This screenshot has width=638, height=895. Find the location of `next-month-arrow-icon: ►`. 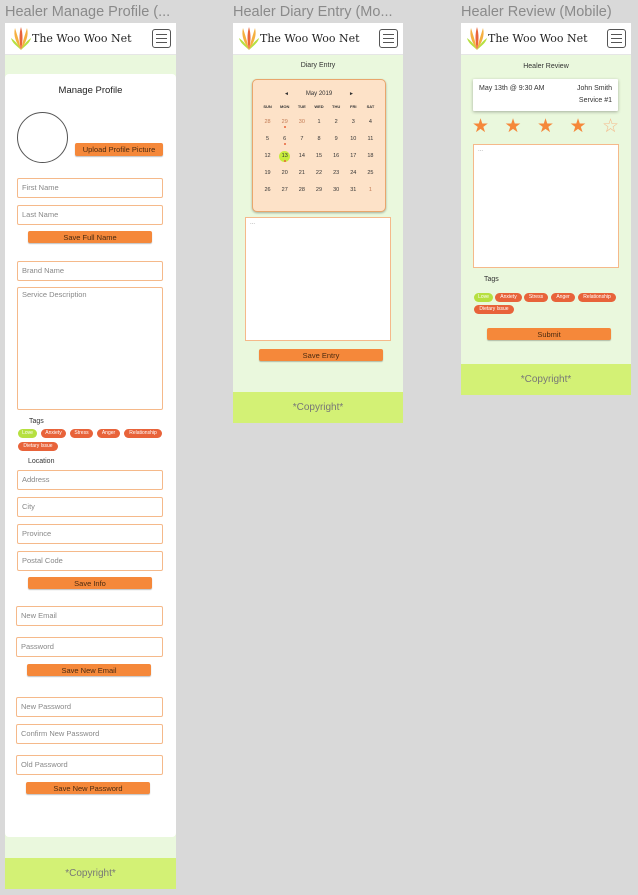

next-month-arrow-icon: ► is located at coordinates (351, 94).